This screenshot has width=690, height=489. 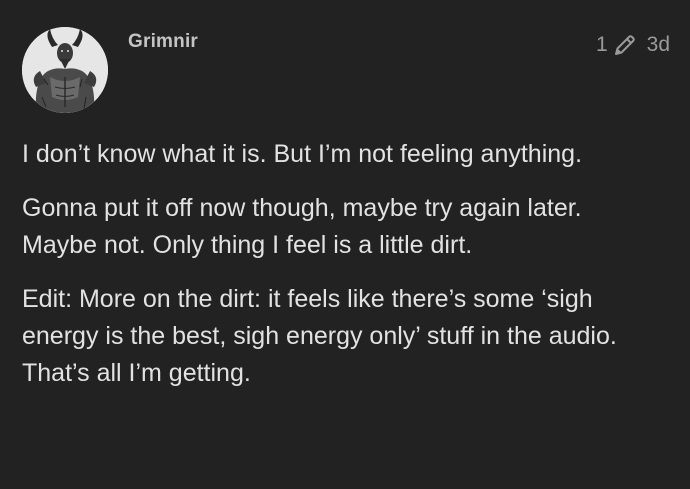 I want to click on avatar-illustration, so click(x=65, y=70).